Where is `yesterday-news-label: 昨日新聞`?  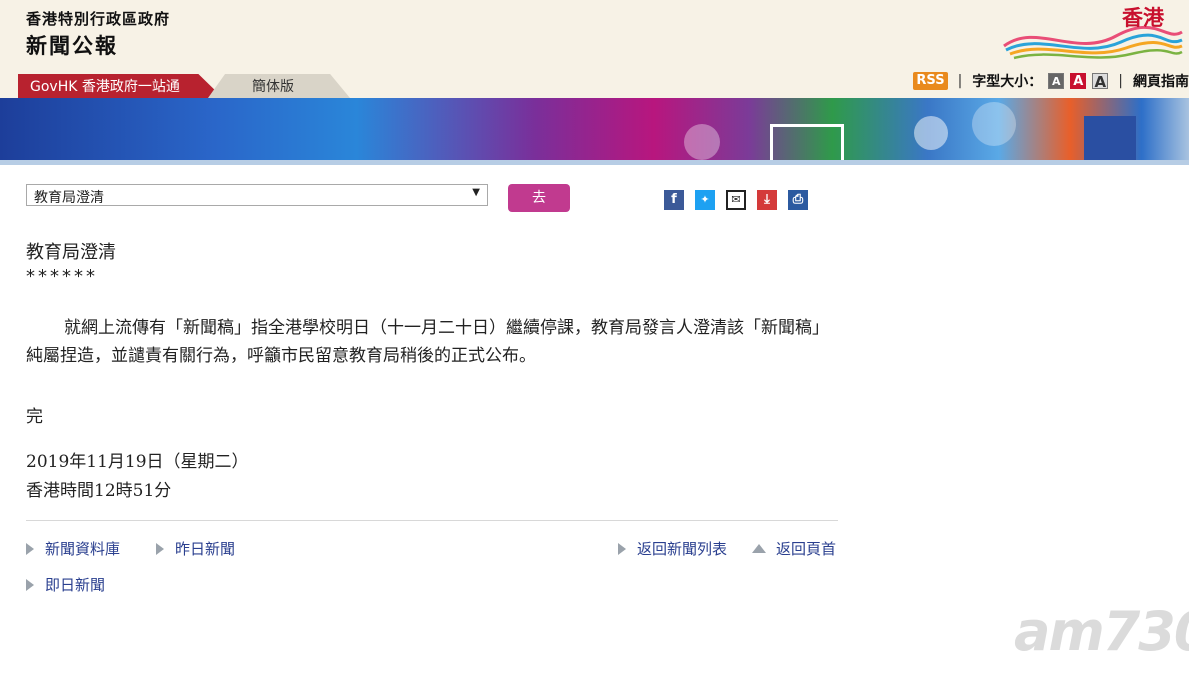 yesterday-news-label: 昨日新聞 is located at coordinates (205, 549).